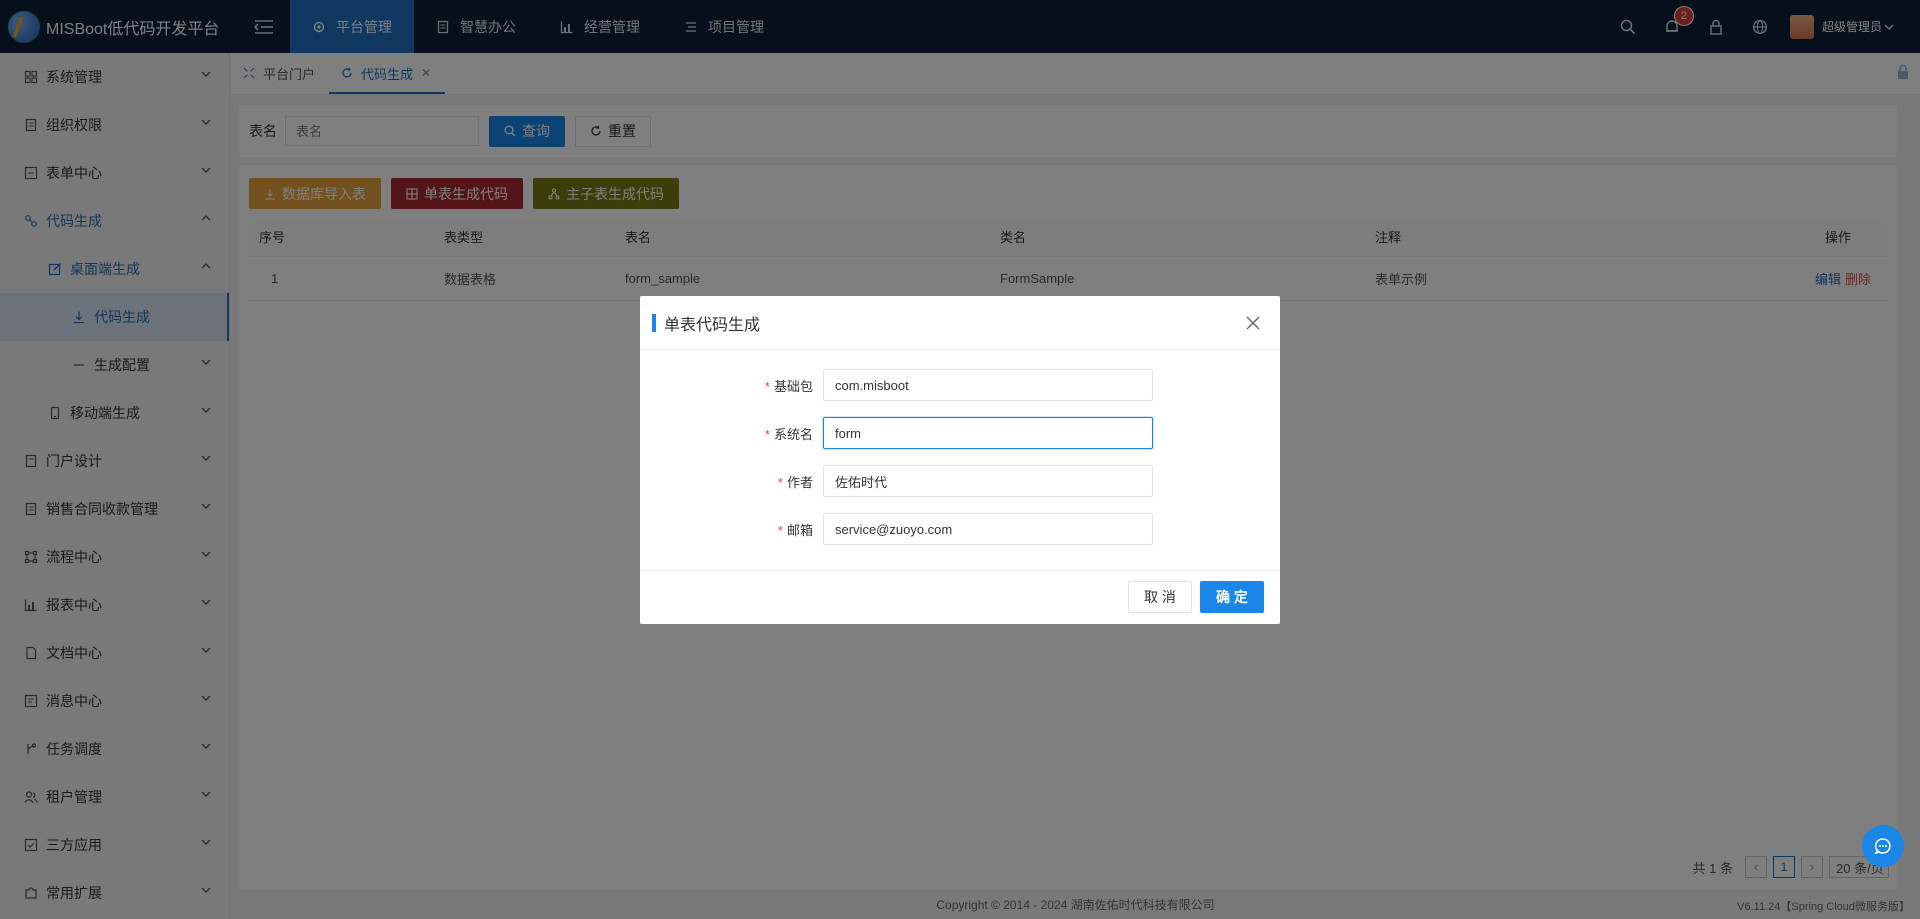 The image size is (1920, 919). What do you see at coordinates (1160, 597) in the screenshot?
I see `cancel-button: 取 消` at bounding box center [1160, 597].